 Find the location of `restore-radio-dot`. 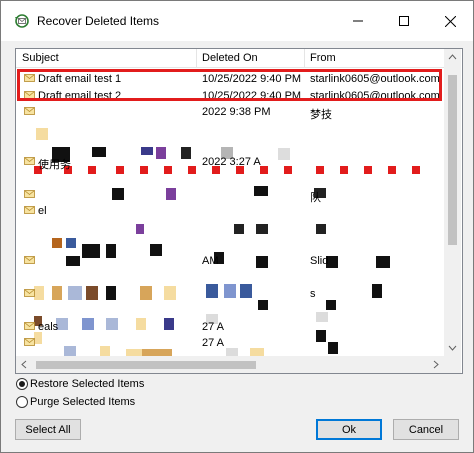

restore-radio-dot is located at coordinates (22, 384).